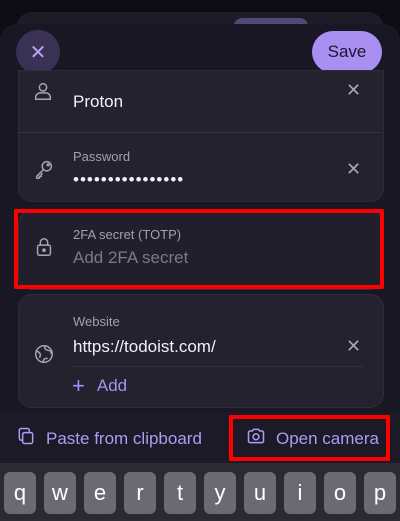  What do you see at coordinates (180, 493) in the screenshot?
I see `key-t: t` at bounding box center [180, 493].